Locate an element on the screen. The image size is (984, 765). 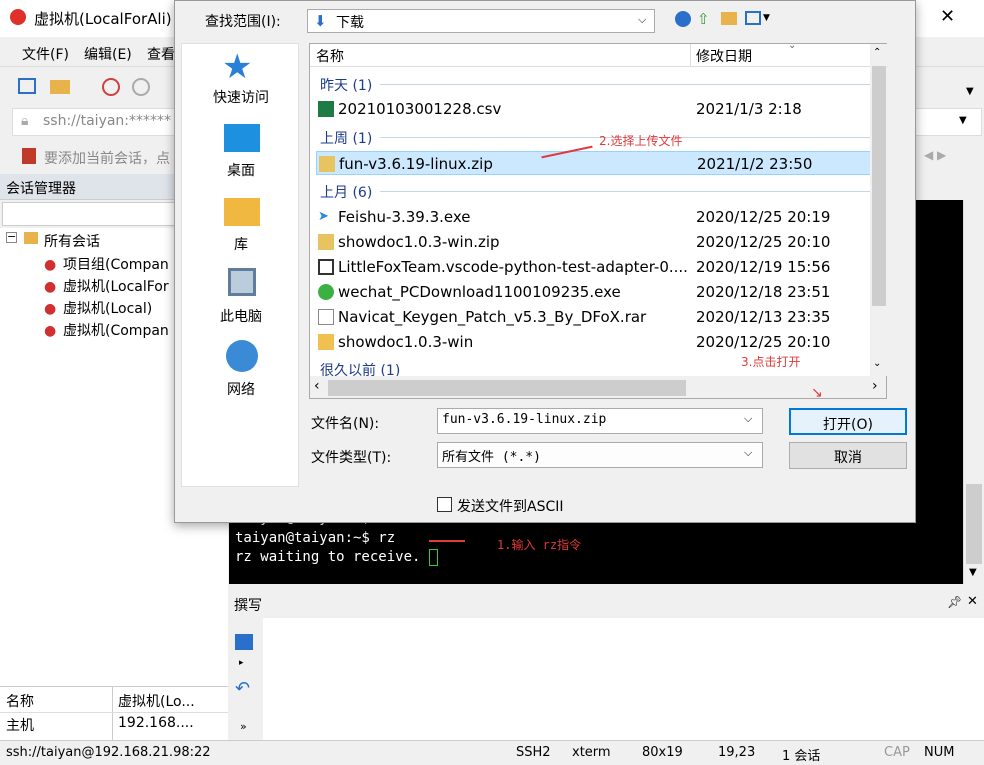
file-row-selected: fun-v3.6.19-linux.zip 2021/1/2 23:50 is located at coordinates (599, 163).